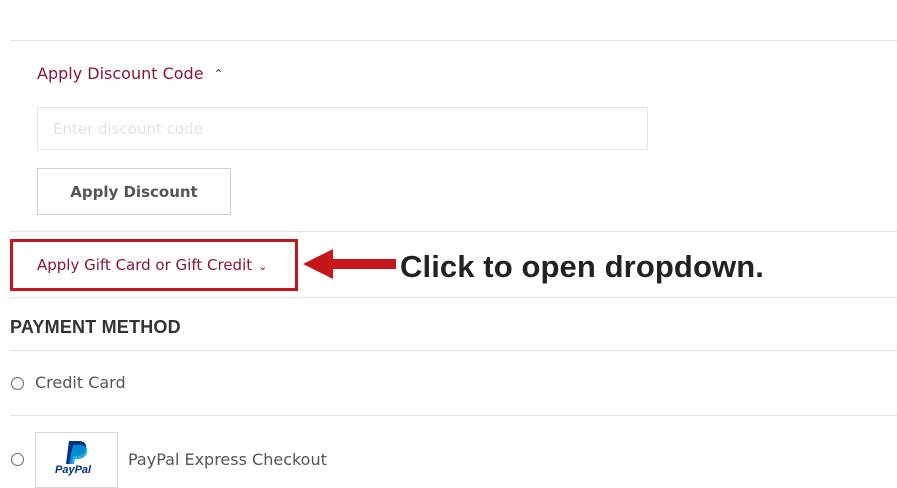 This screenshot has width=897, height=488. I want to click on apply-discount-code-label: Apply Discount Code, so click(120, 73).